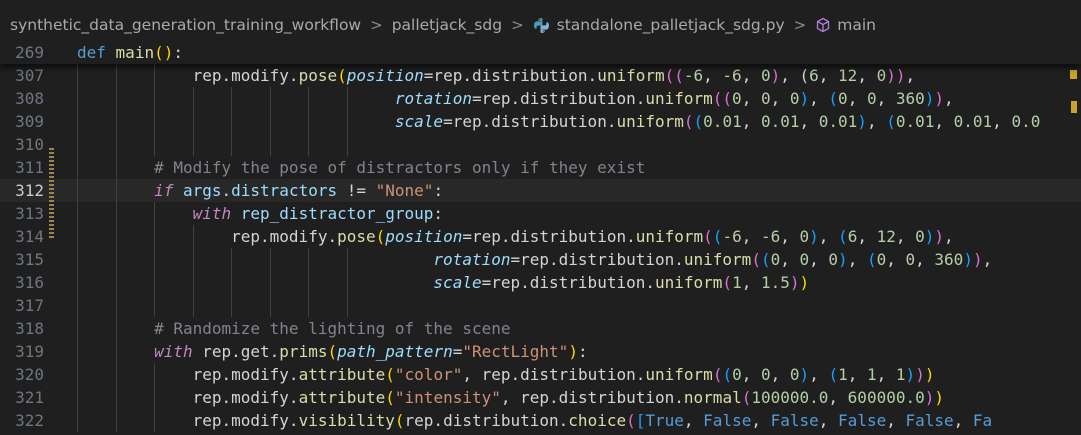  I want to click on code-token: , (, so click(795, 75).